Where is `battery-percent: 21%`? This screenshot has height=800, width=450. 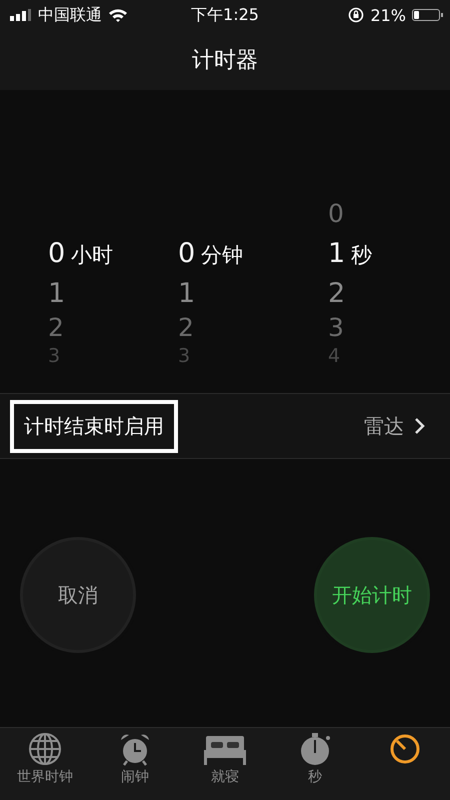
battery-percent: 21% is located at coordinates (388, 15).